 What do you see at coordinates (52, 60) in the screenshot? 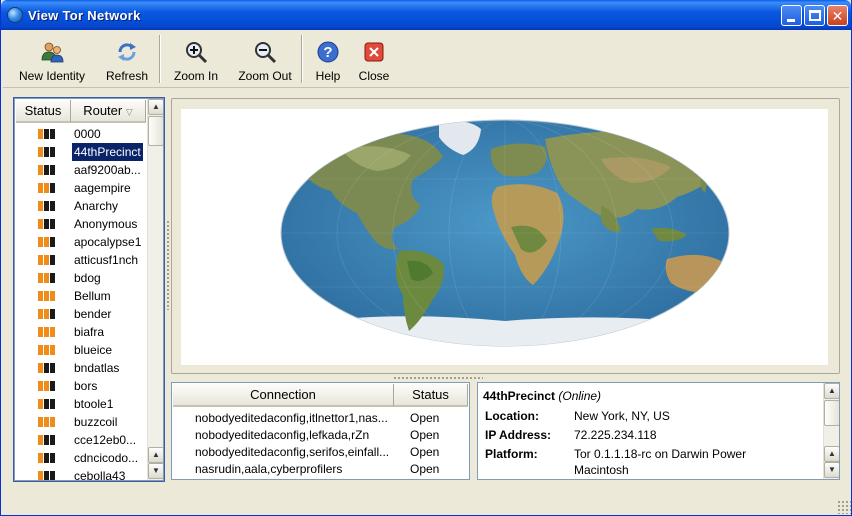
I see `new-identity-button: New Identity` at bounding box center [52, 60].